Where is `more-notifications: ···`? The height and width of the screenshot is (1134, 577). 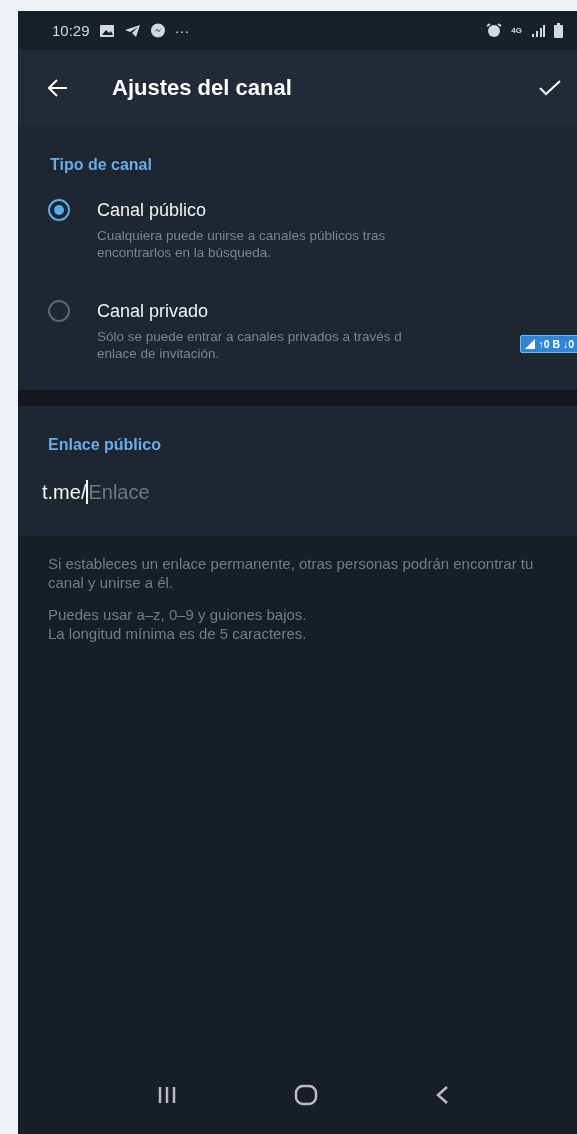 more-notifications: ··· is located at coordinates (182, 30).